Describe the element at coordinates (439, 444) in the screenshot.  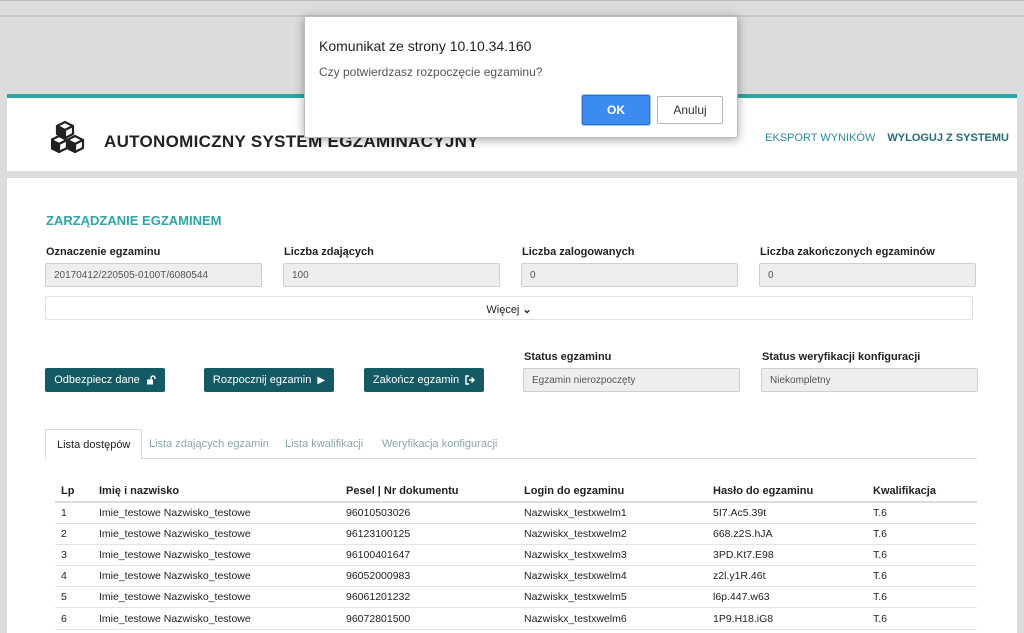
I see `tab-config-verification: Weryfikacja konfiguracji` at that location.